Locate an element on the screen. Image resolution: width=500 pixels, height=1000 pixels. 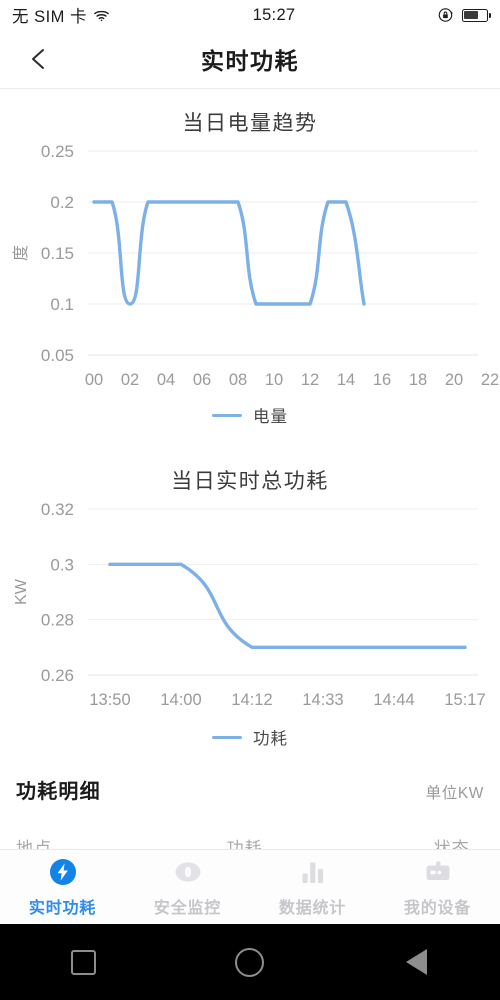
x-tick-label: 15:17 is located at coordinates (464, 700).